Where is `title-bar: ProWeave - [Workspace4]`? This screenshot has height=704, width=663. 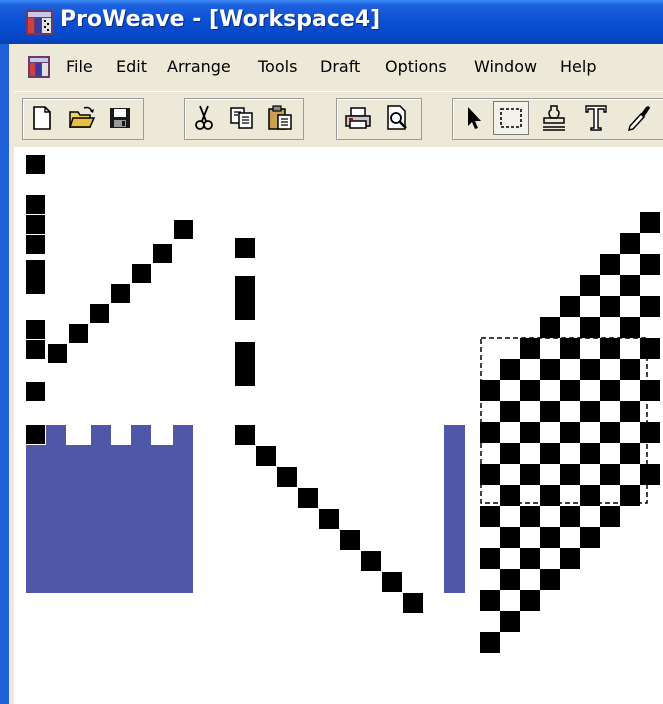
title-bar: ProWeave - [Workspace4] is located at coordinates (331, 22).